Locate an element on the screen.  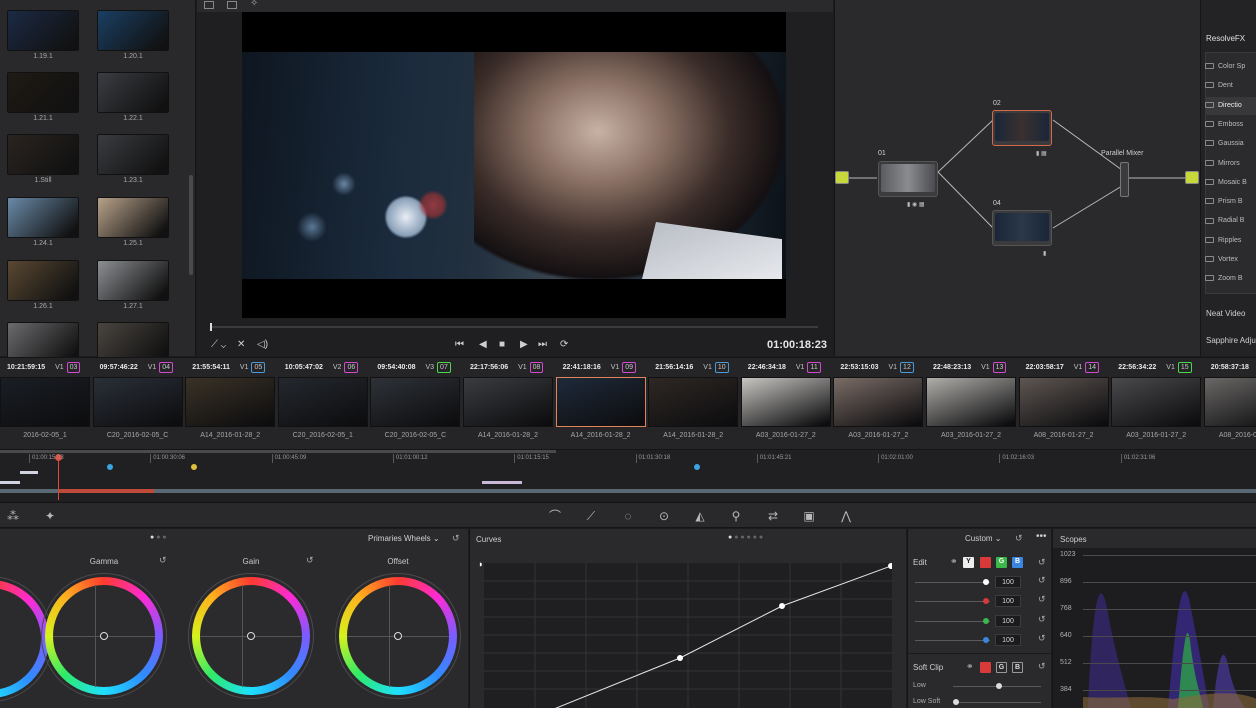
softclip-link-icon: ⚭ is located at coordinates (970, 666).